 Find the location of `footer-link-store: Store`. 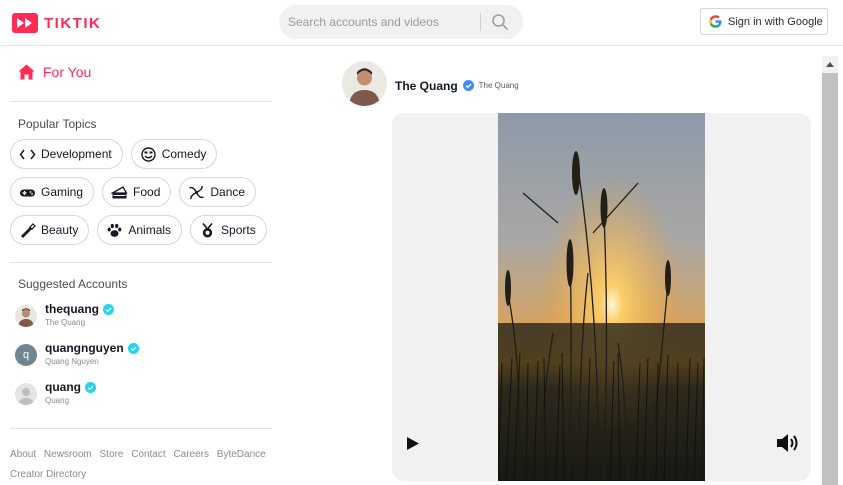

footer-link-store: Store is located at coordinates (112, 454).